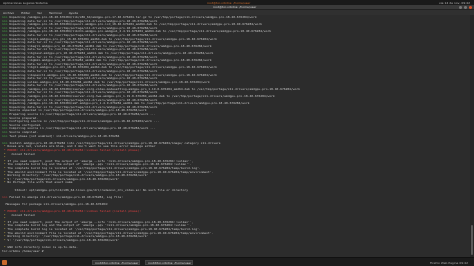 The height and width of the screenshot is (266, 474). What do you see at coordinates (169, 262) in the screenshot?
I see `taskbar-window-2: root@tor-vrbdns: /home/user` at bounding box center [169, 262].